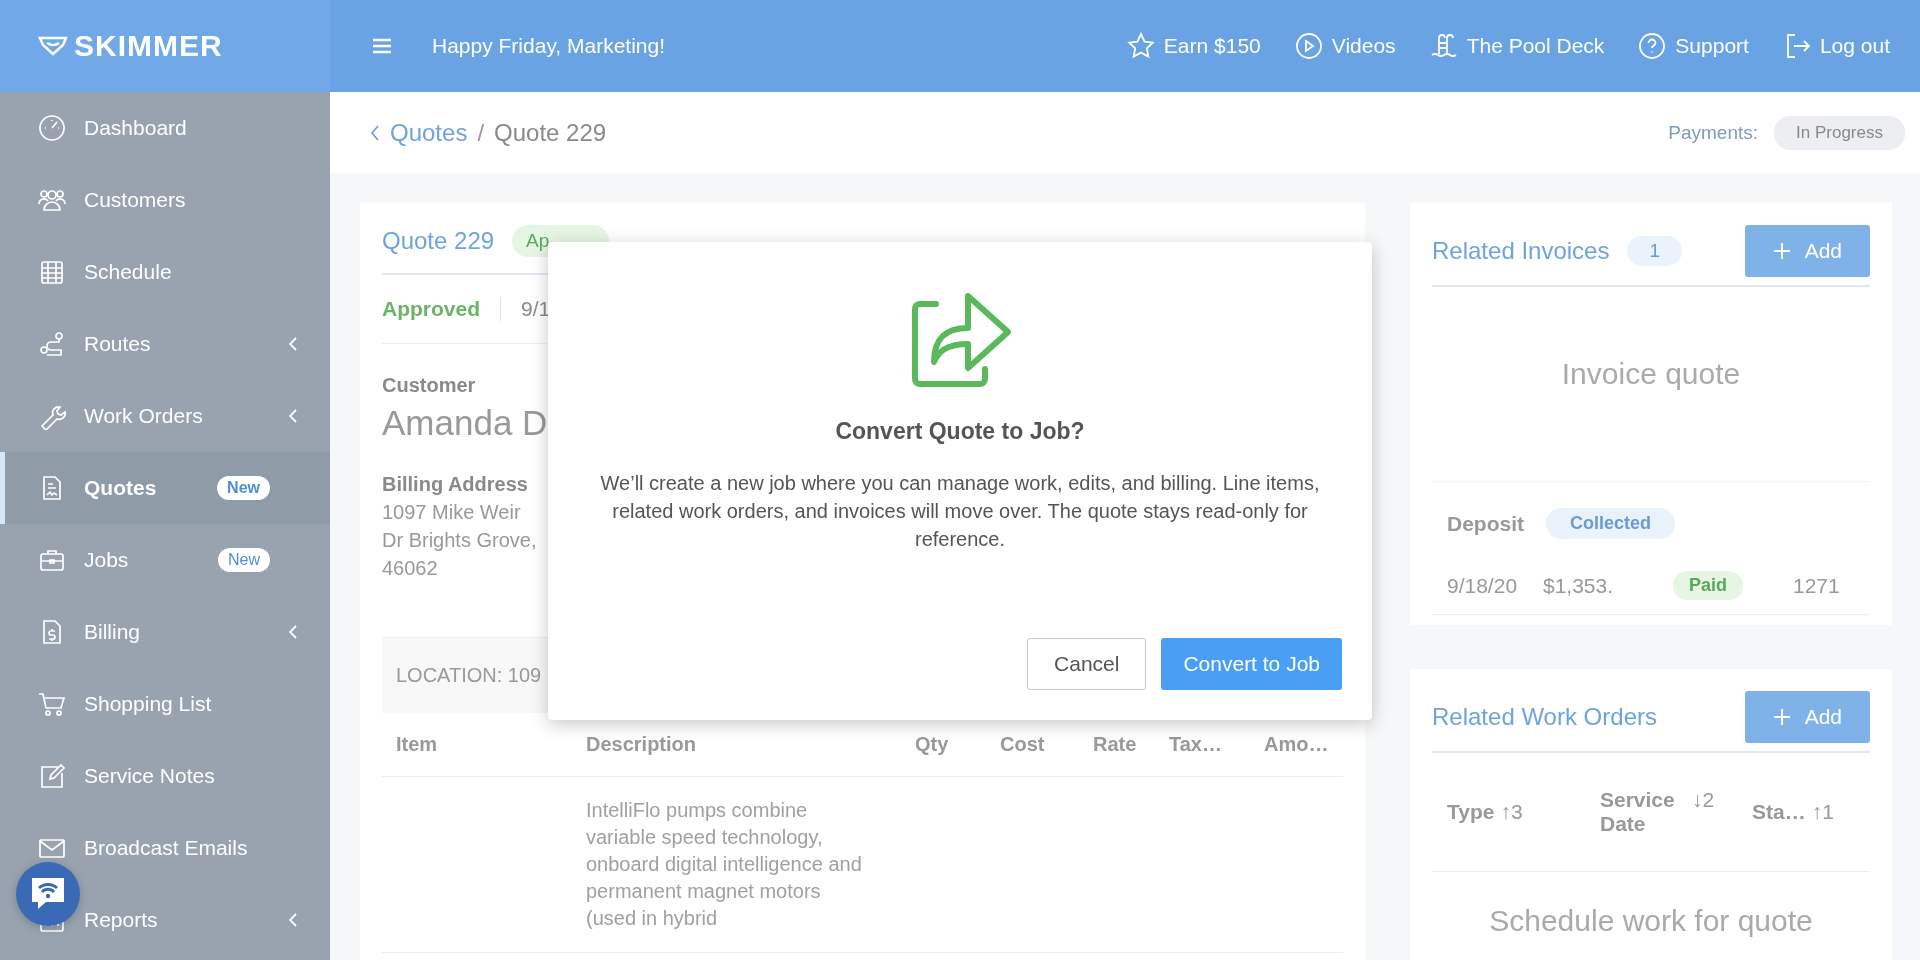  What do you see at coordinates (1485, 523) in the screenshot?
I see `deposit-label: Deposit` at bounding box center [1485, 523].